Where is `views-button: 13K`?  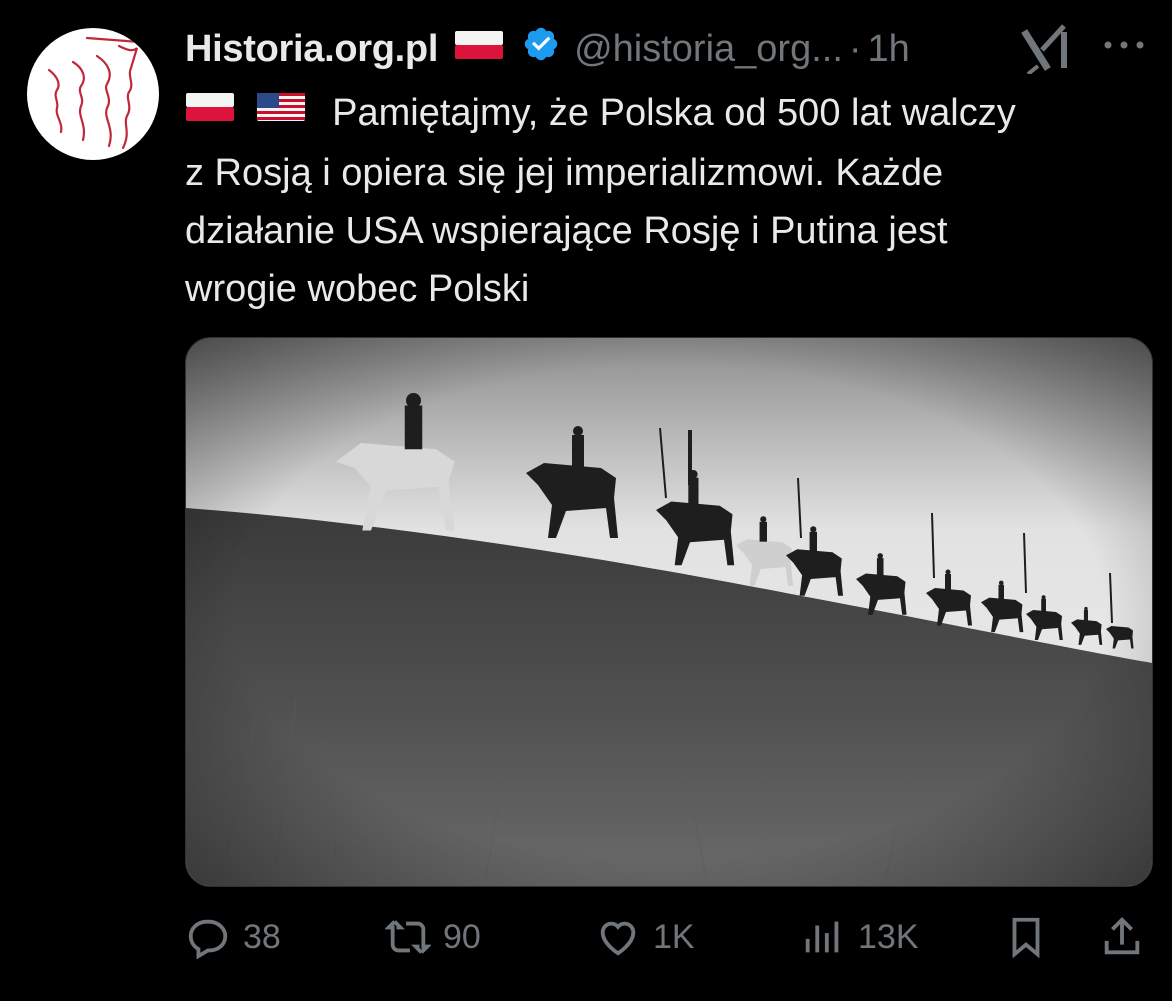
views-button: 13K is located at coordinates (859, 937).